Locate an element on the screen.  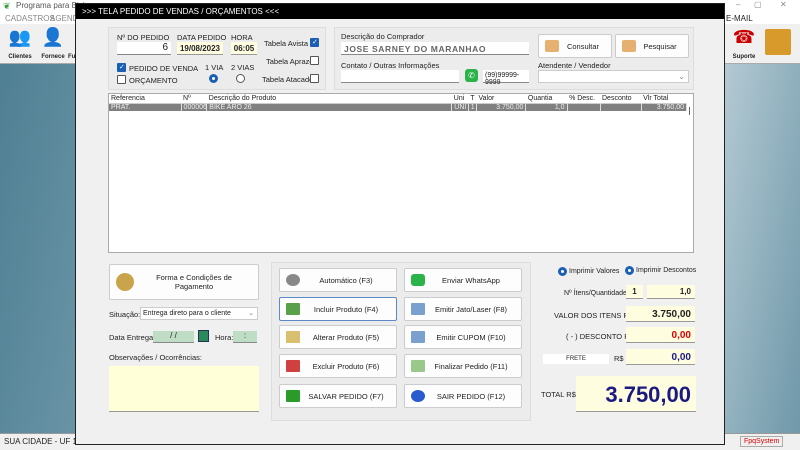
tabela-aprazo-checkbox is located at coordinates (314, 60).